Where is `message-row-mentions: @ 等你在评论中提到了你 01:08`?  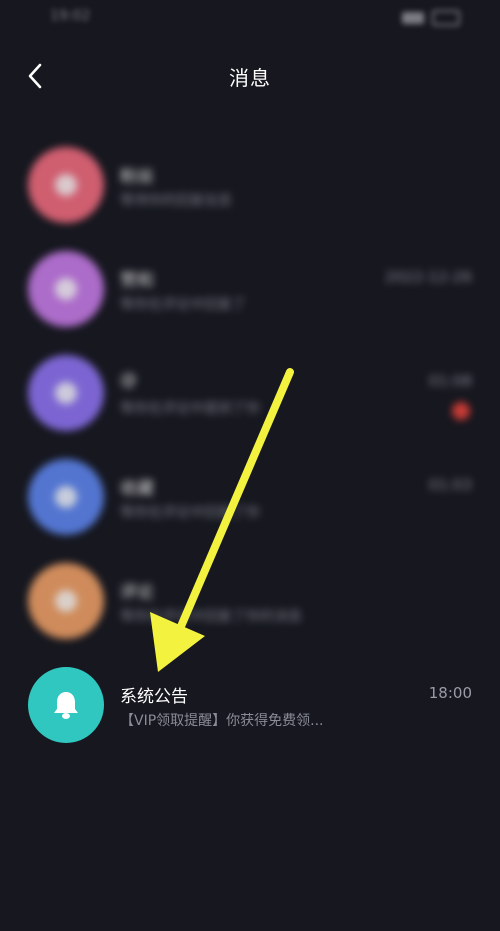 message-row-mentions: @ 等你在评论中提到了你 01:08 is located at coordinates (250, 392).